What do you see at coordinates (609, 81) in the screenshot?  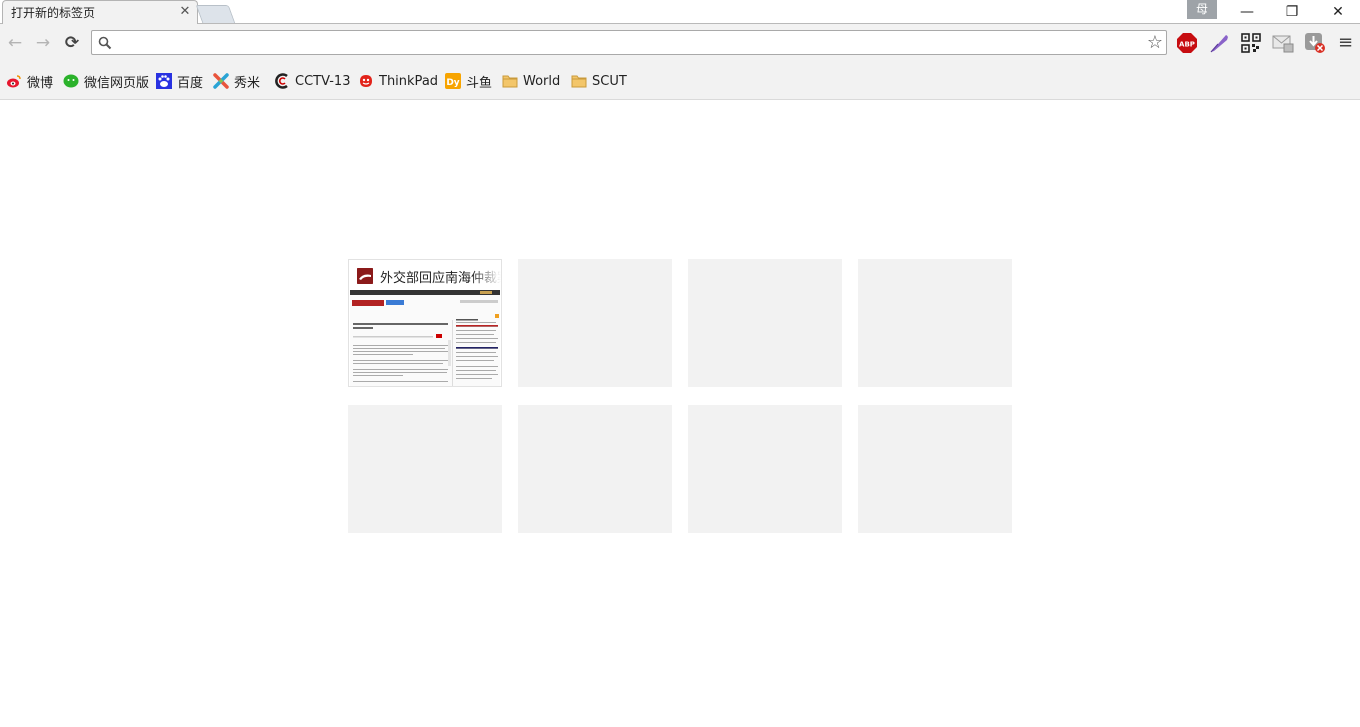 I see `bookmark-label: SCUT` at bounding box center [609, 81].